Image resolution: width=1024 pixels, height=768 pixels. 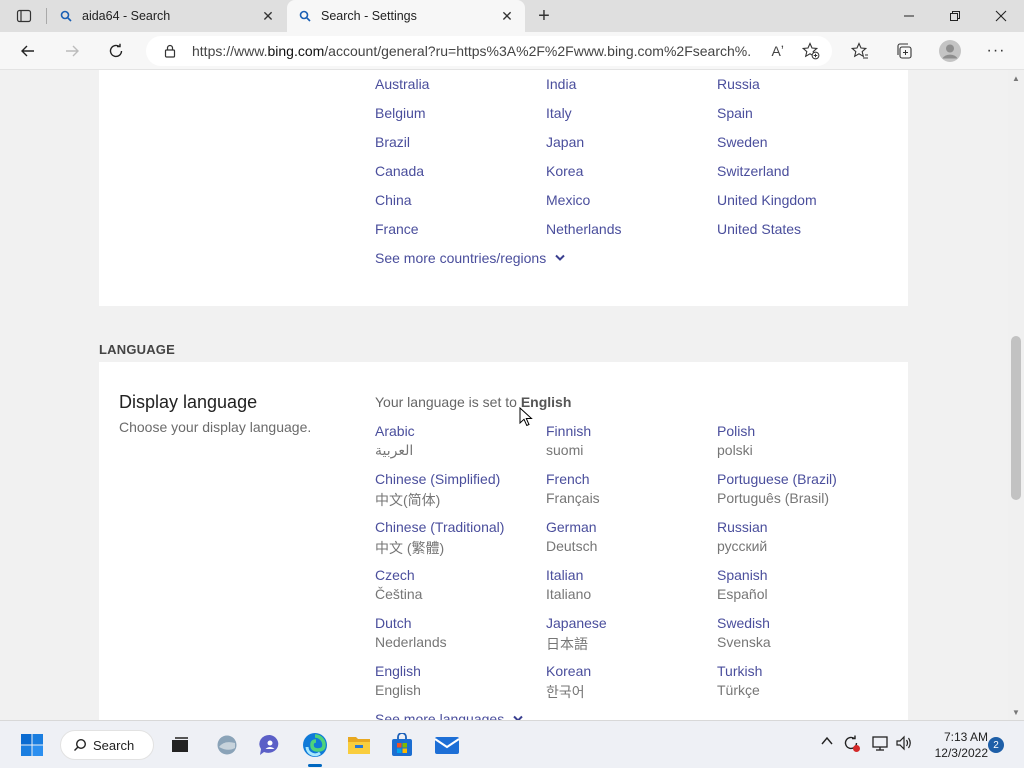 I want to click on region-link: Italy, so click(x=559, y=113).